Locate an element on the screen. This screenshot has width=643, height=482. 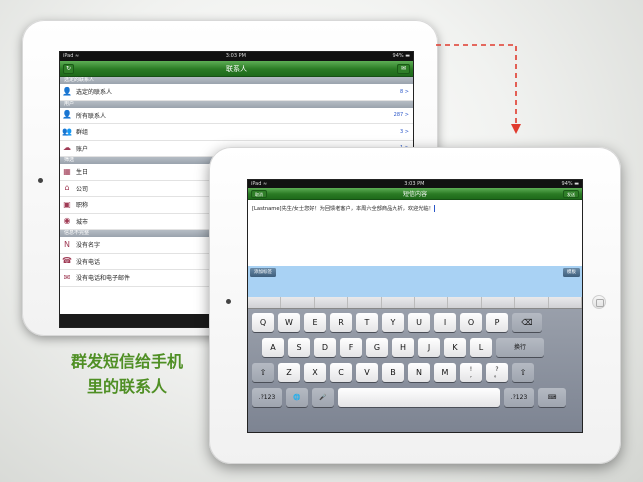
list-item-label: 生日 is located at coordinates (82, 173).